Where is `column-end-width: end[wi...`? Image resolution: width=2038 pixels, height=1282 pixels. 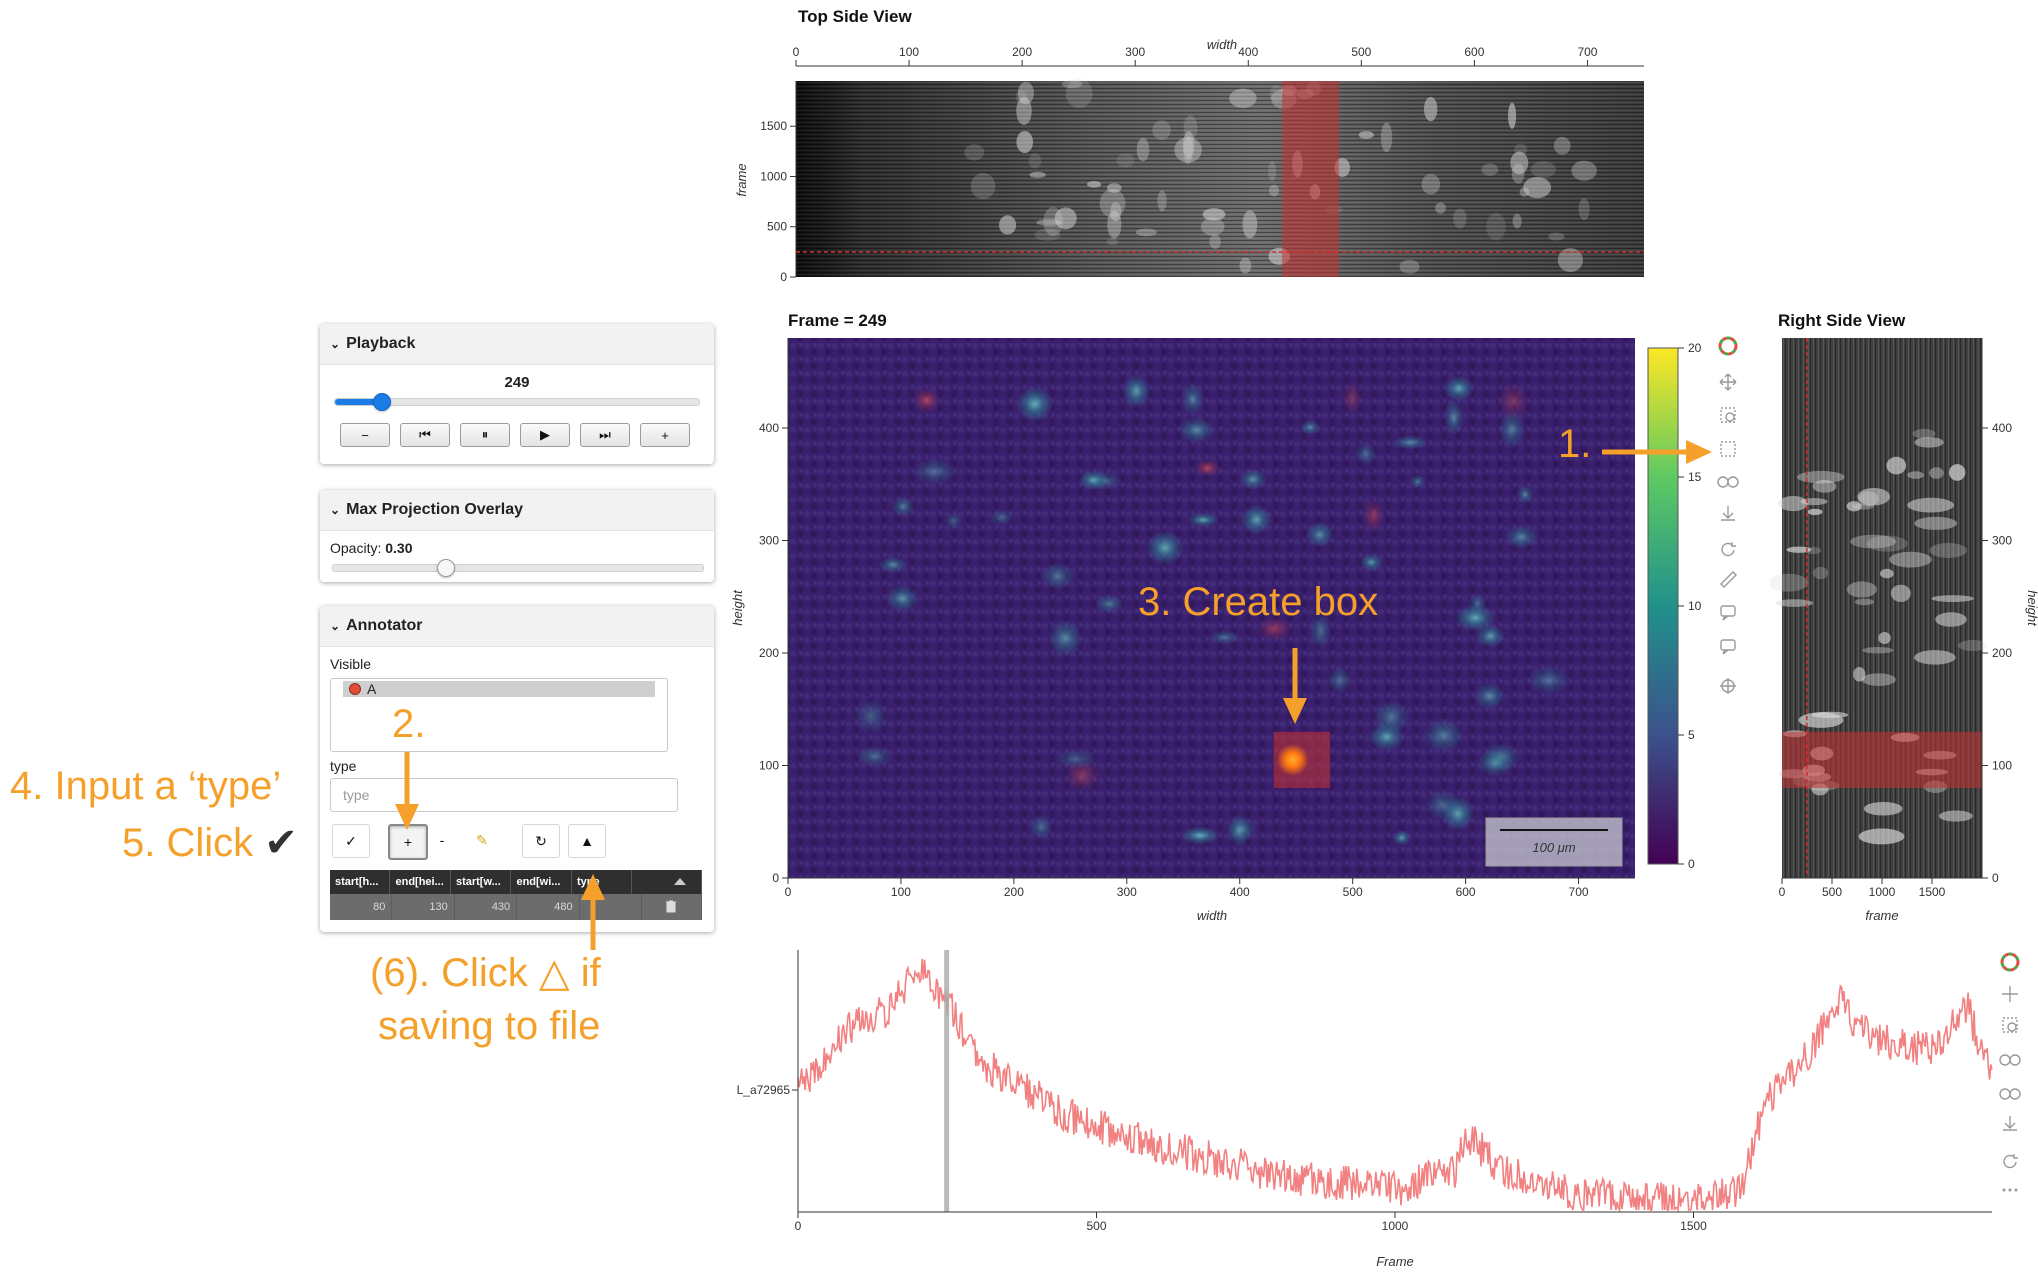 column-end-width: end[wi... is located at coordinates (541, 882).